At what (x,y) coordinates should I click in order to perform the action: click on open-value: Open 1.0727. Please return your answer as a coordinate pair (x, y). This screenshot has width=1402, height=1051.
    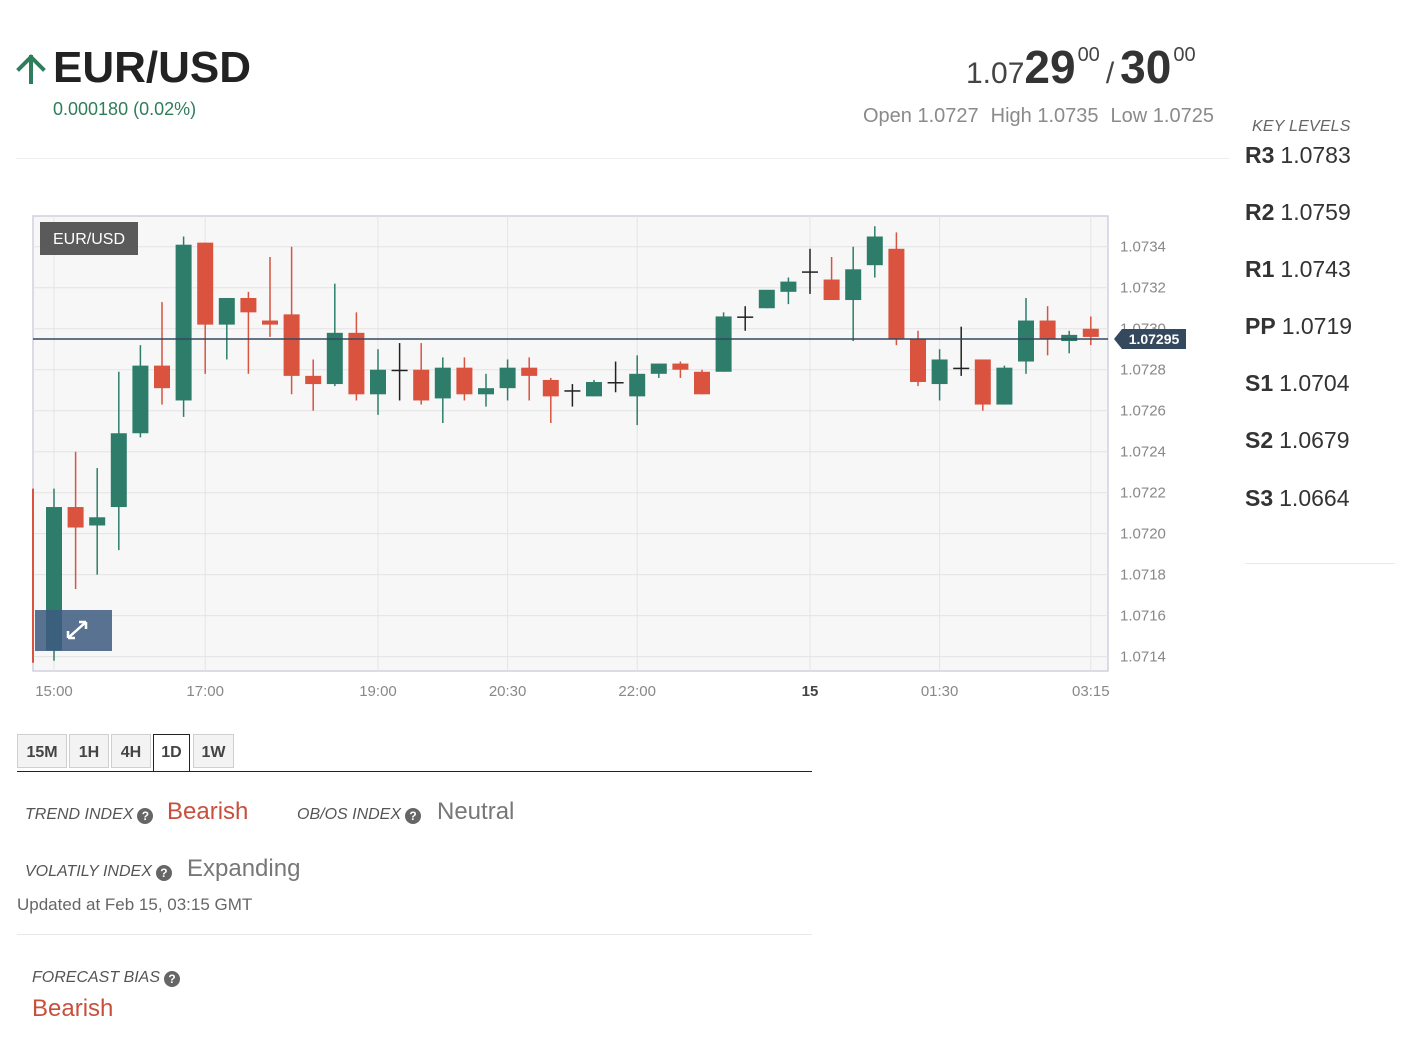
    Looking at the image, I should click on (921, 116).